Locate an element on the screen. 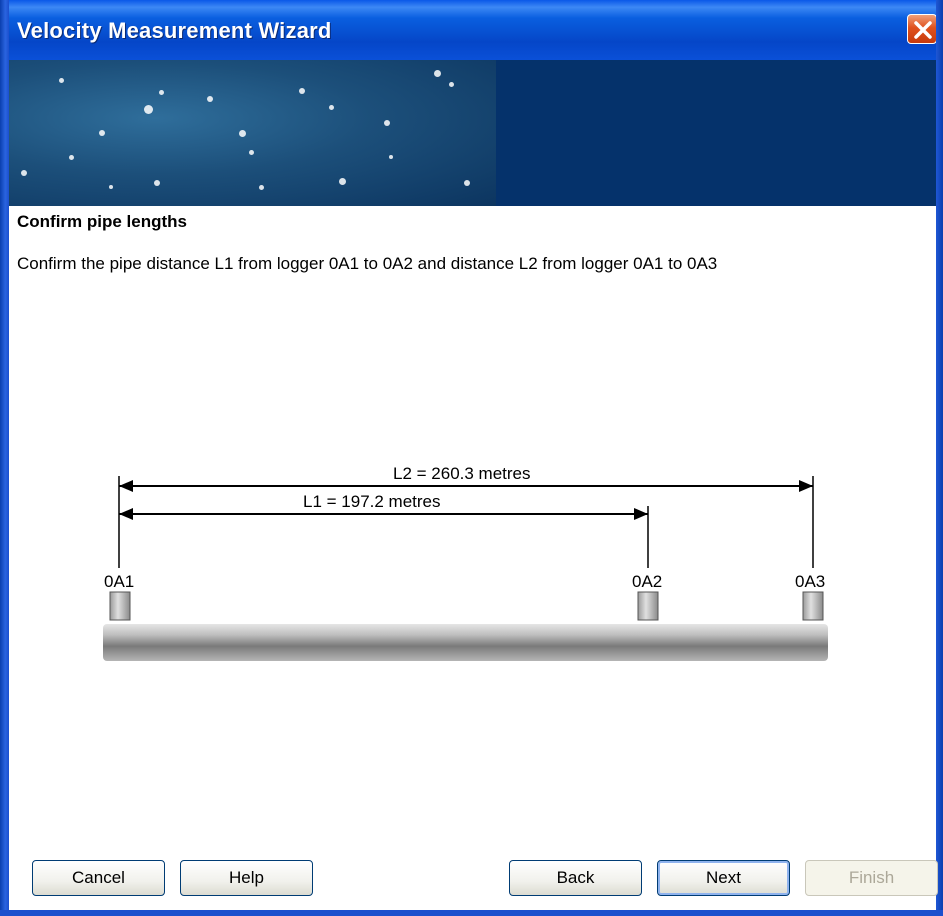 The image size is (943, 916). l1-arrow-right-icon is located at coordinates (641, 514).